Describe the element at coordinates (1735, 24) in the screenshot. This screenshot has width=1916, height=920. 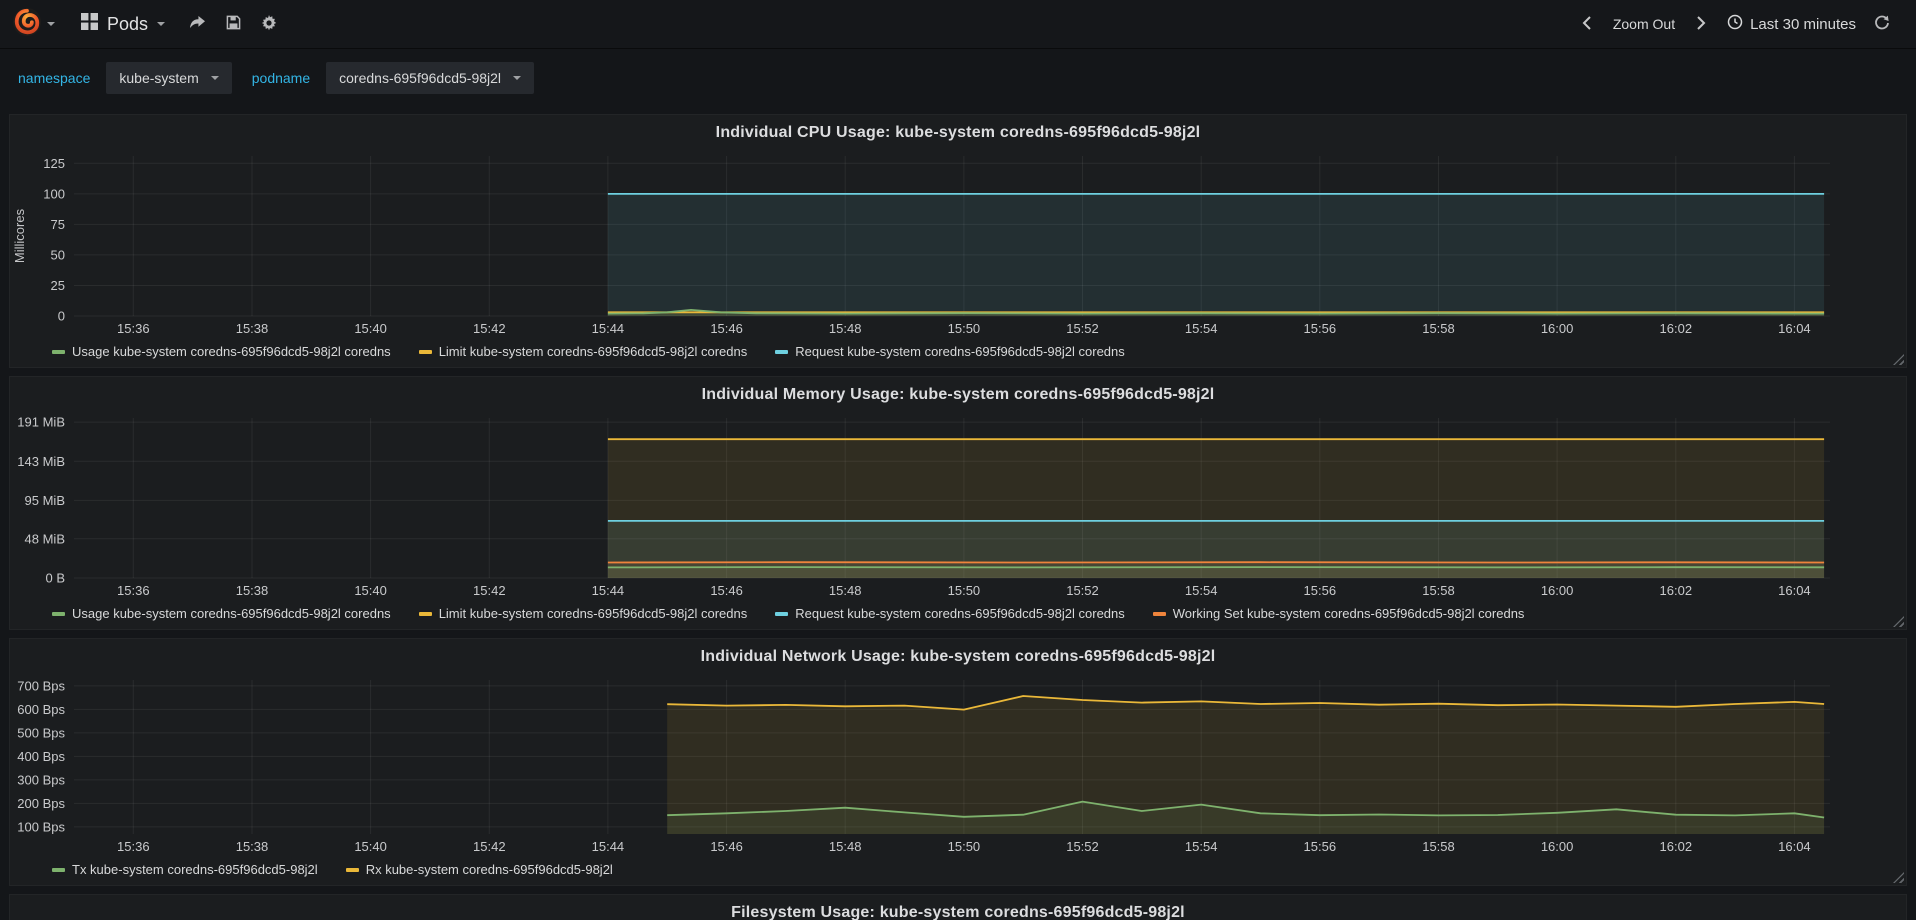
I see `clock-icon` at that location.